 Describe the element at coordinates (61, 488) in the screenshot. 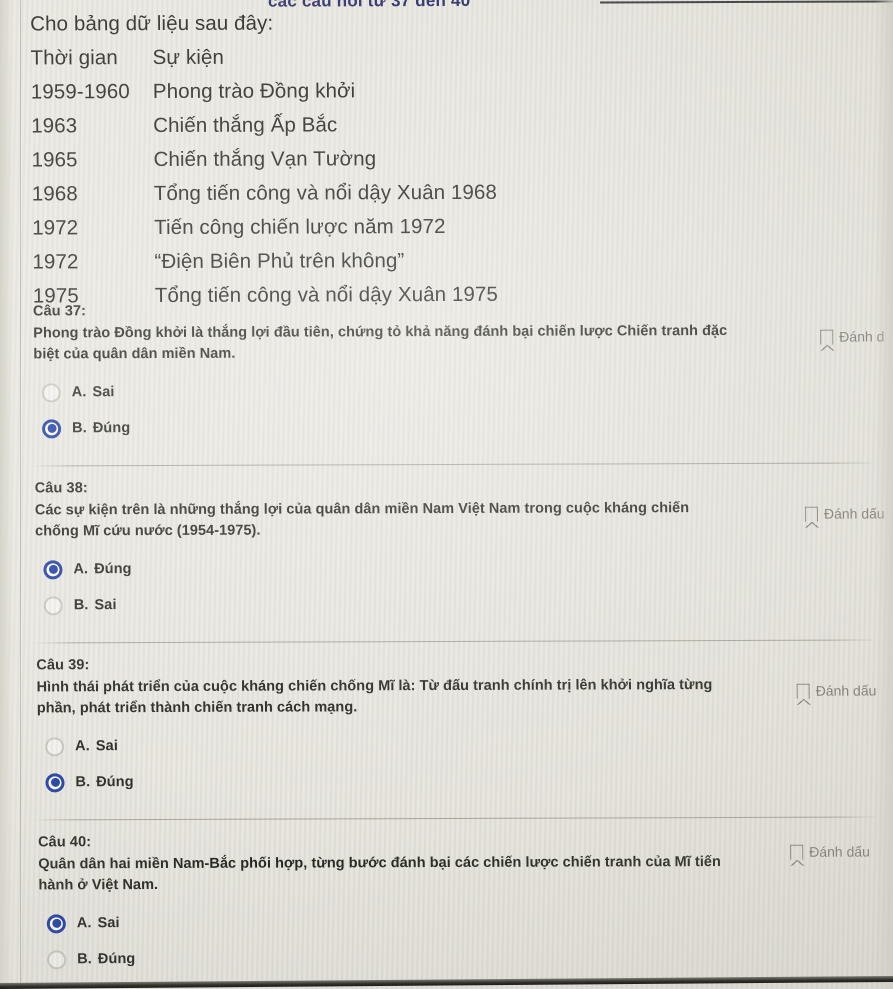

I see `question-38-label: Câu 38:` at that location.